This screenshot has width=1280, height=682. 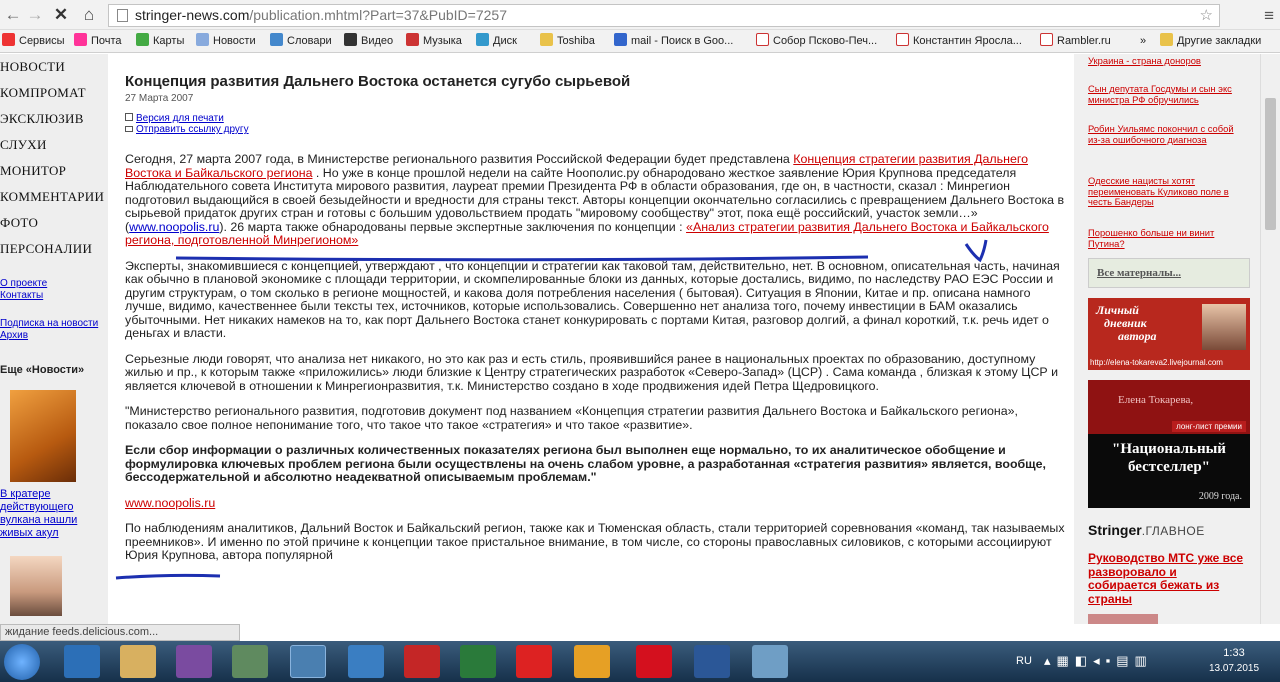 What do you see at coordinates (301, 41) in the screenshot?
I see `bookmark-dict: Словари` at bounding box center [301, 41].